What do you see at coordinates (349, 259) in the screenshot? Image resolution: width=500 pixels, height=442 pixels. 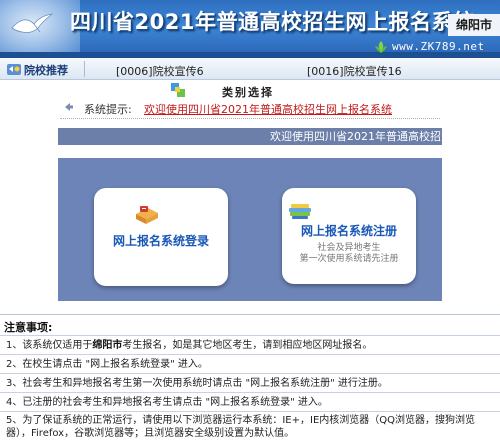 I see `register-subtitle: 第一次使用系统请先注册` at bounding box center [349, 259].